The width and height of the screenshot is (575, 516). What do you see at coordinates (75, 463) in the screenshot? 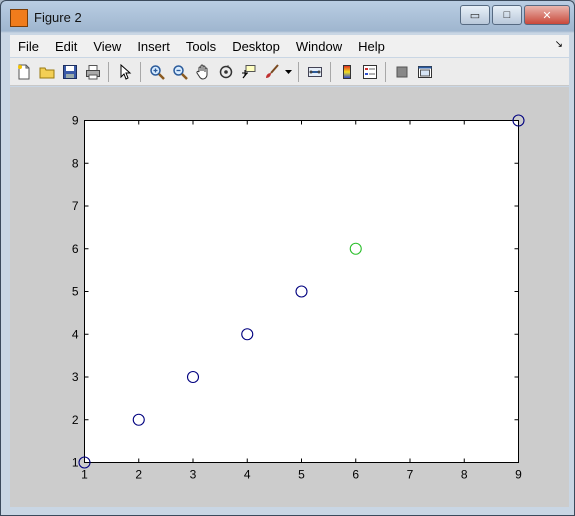
I see `y-tick-label: 1` at bounding box center [75, 463].